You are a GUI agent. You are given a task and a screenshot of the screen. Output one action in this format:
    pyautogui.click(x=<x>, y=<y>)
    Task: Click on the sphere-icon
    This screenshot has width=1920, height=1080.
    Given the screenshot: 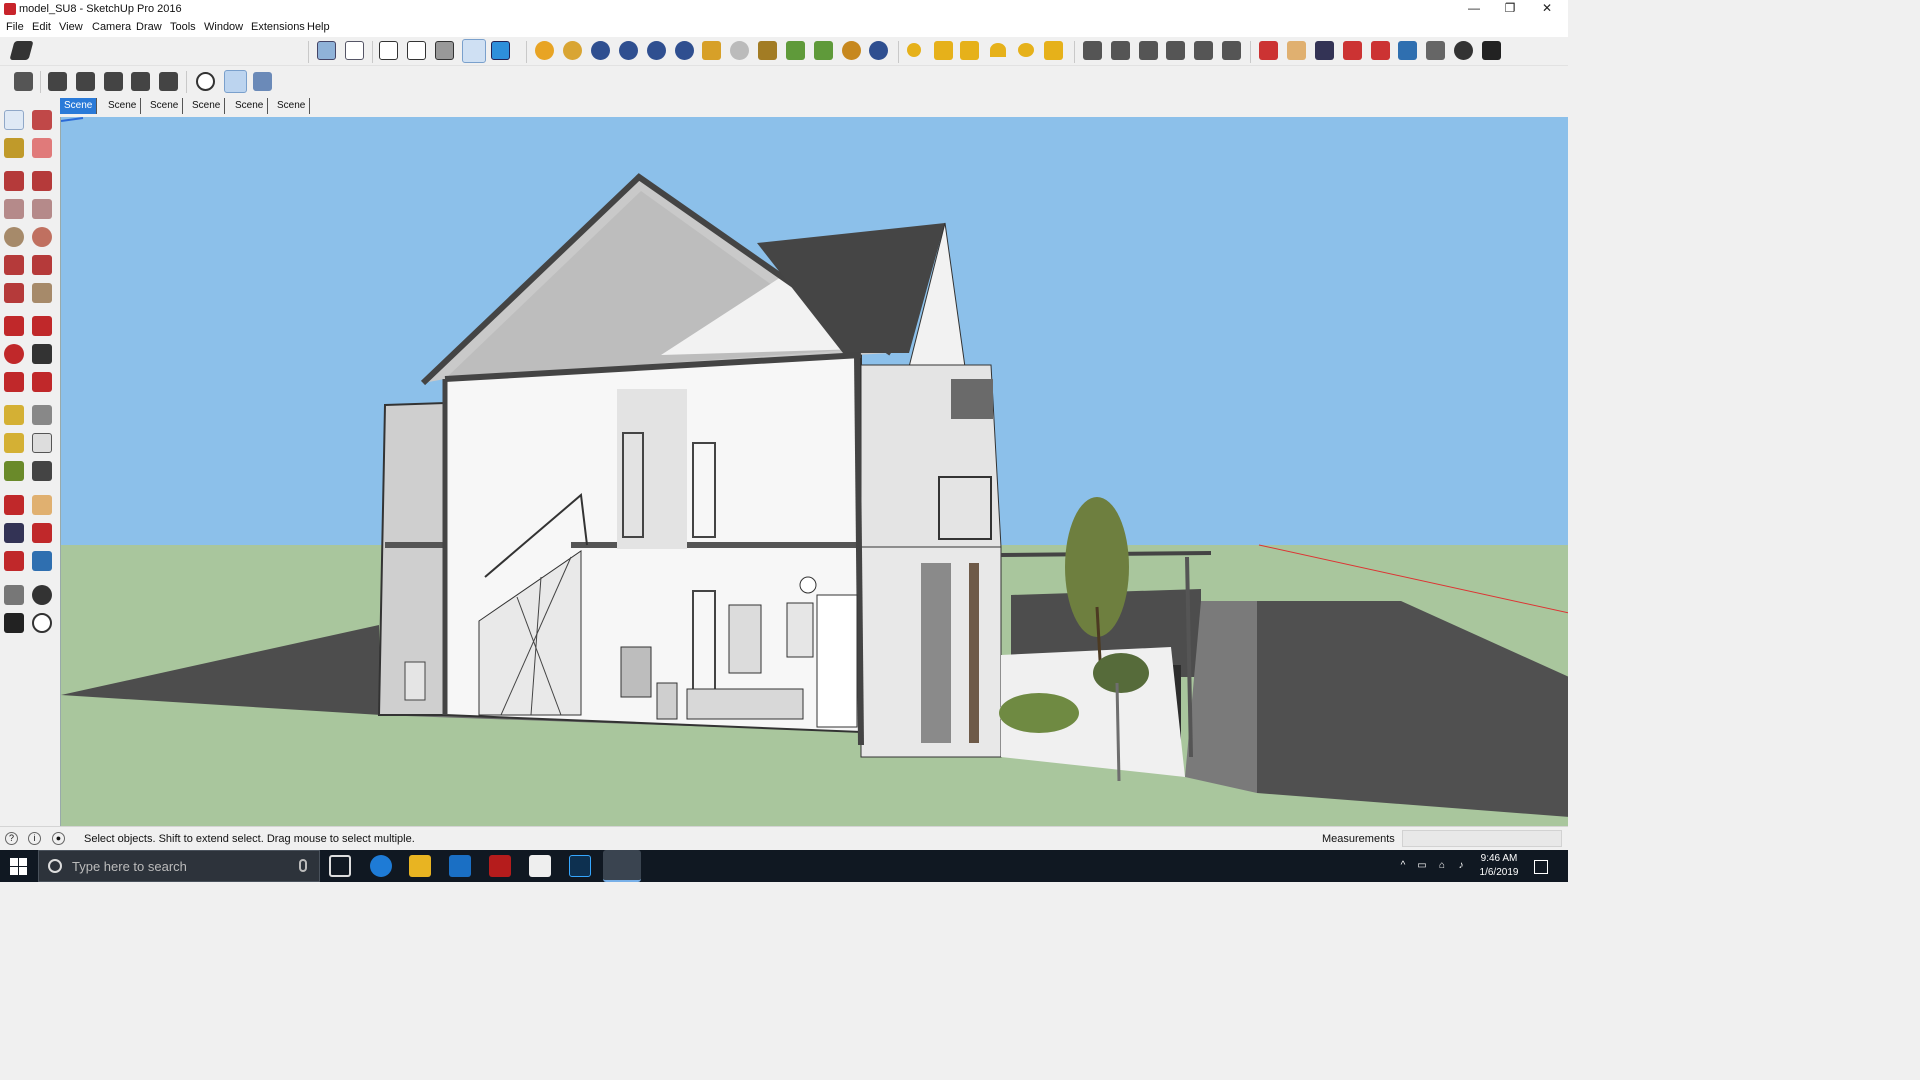 What is the action you would take?
    pyautogui.click(x=739, y=50)
    